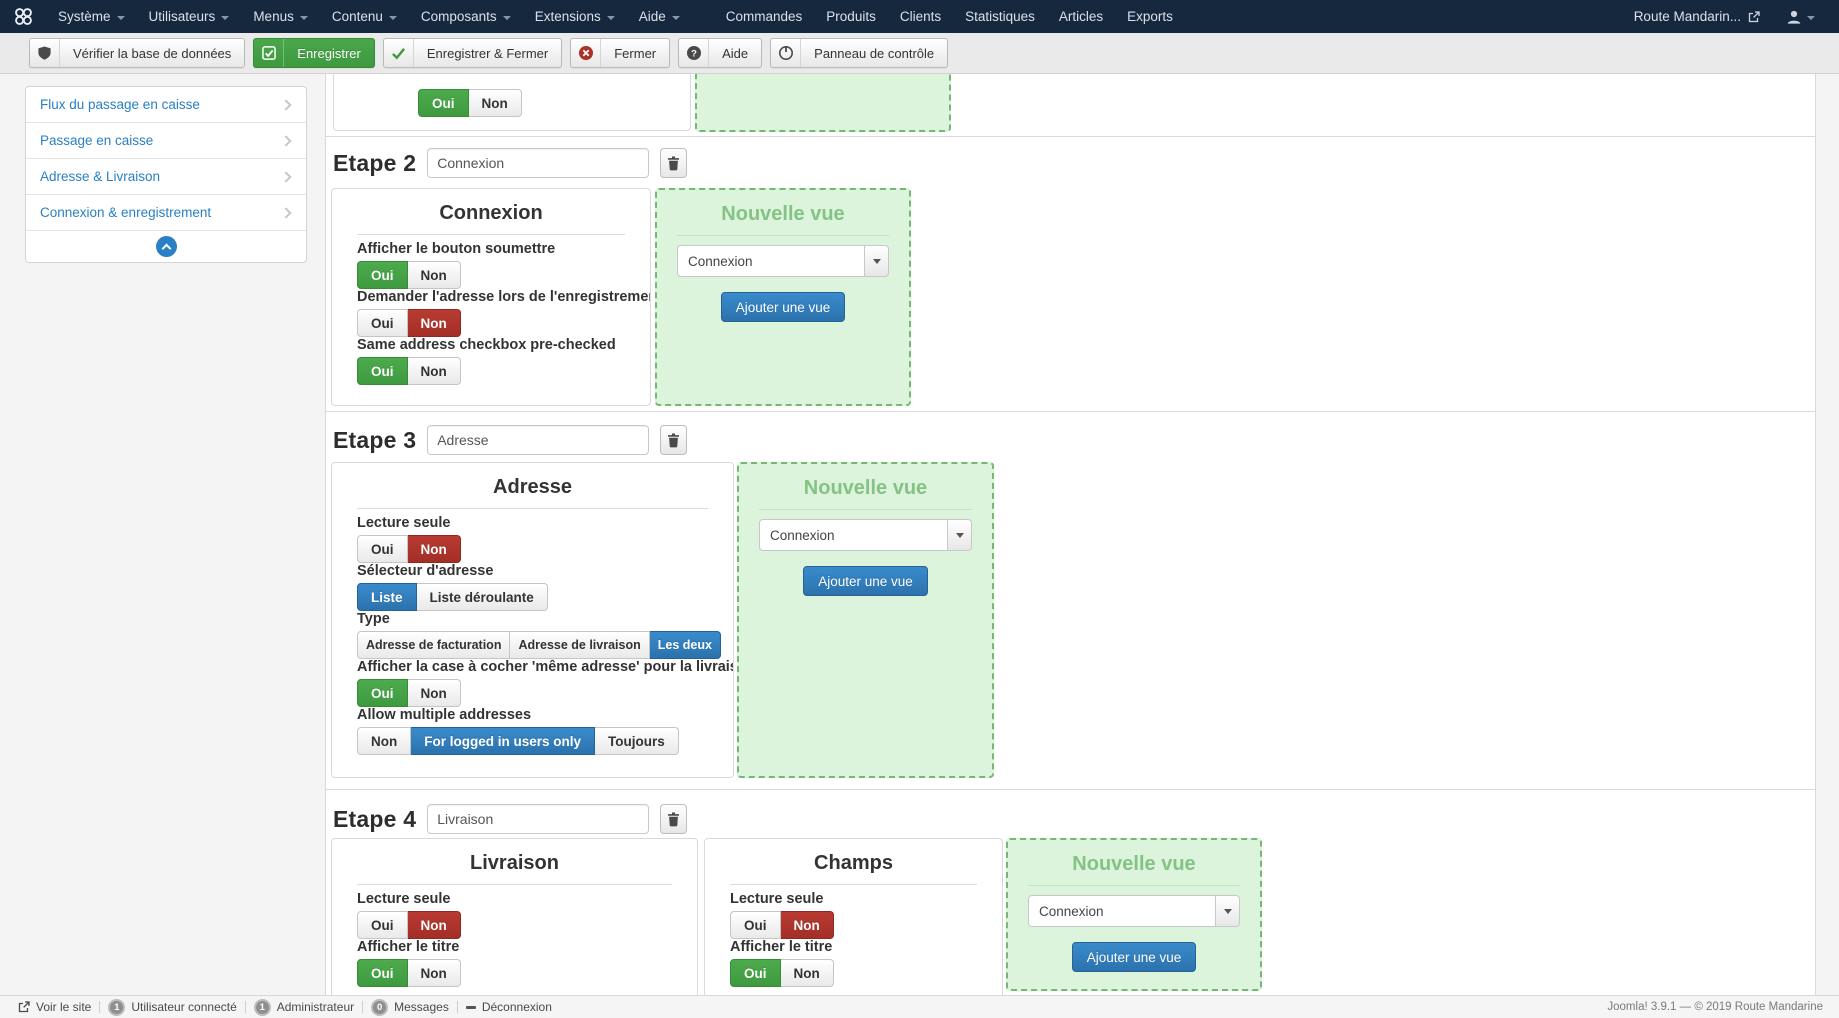 This screenshot has width=1839, height=1018. I want to click on toggle-adresse-de-facturation: Adresse de facturation, so click(434, 645).